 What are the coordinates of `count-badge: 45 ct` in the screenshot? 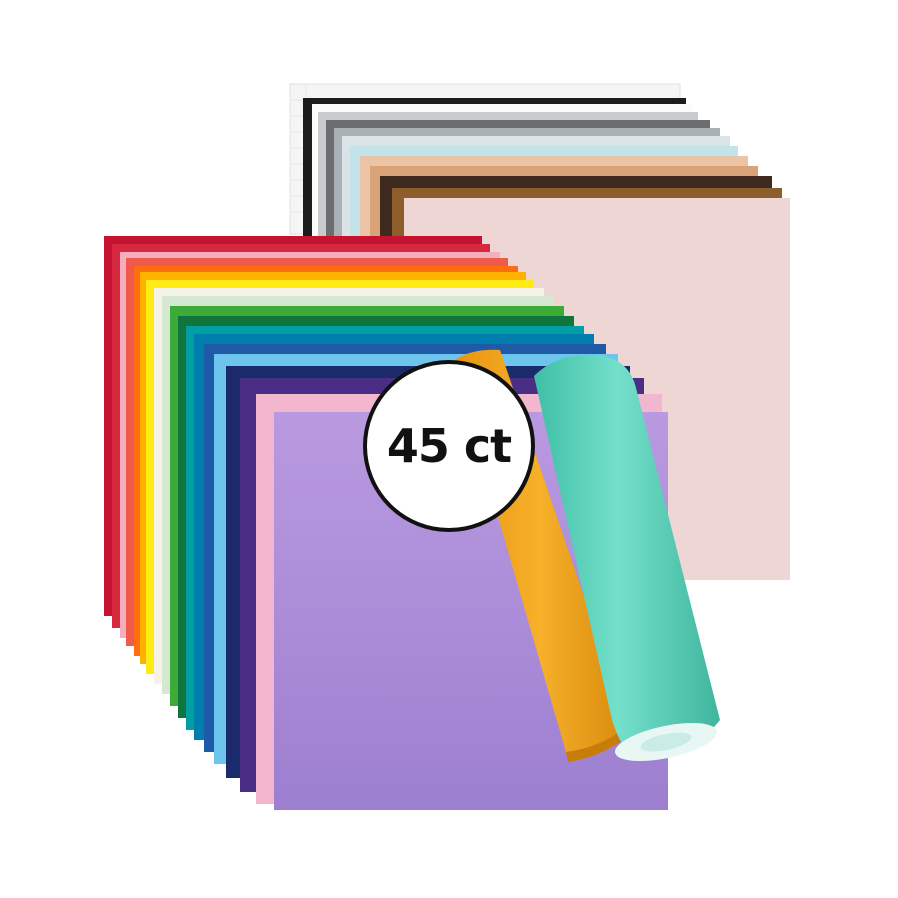 It's located at (449, 446).